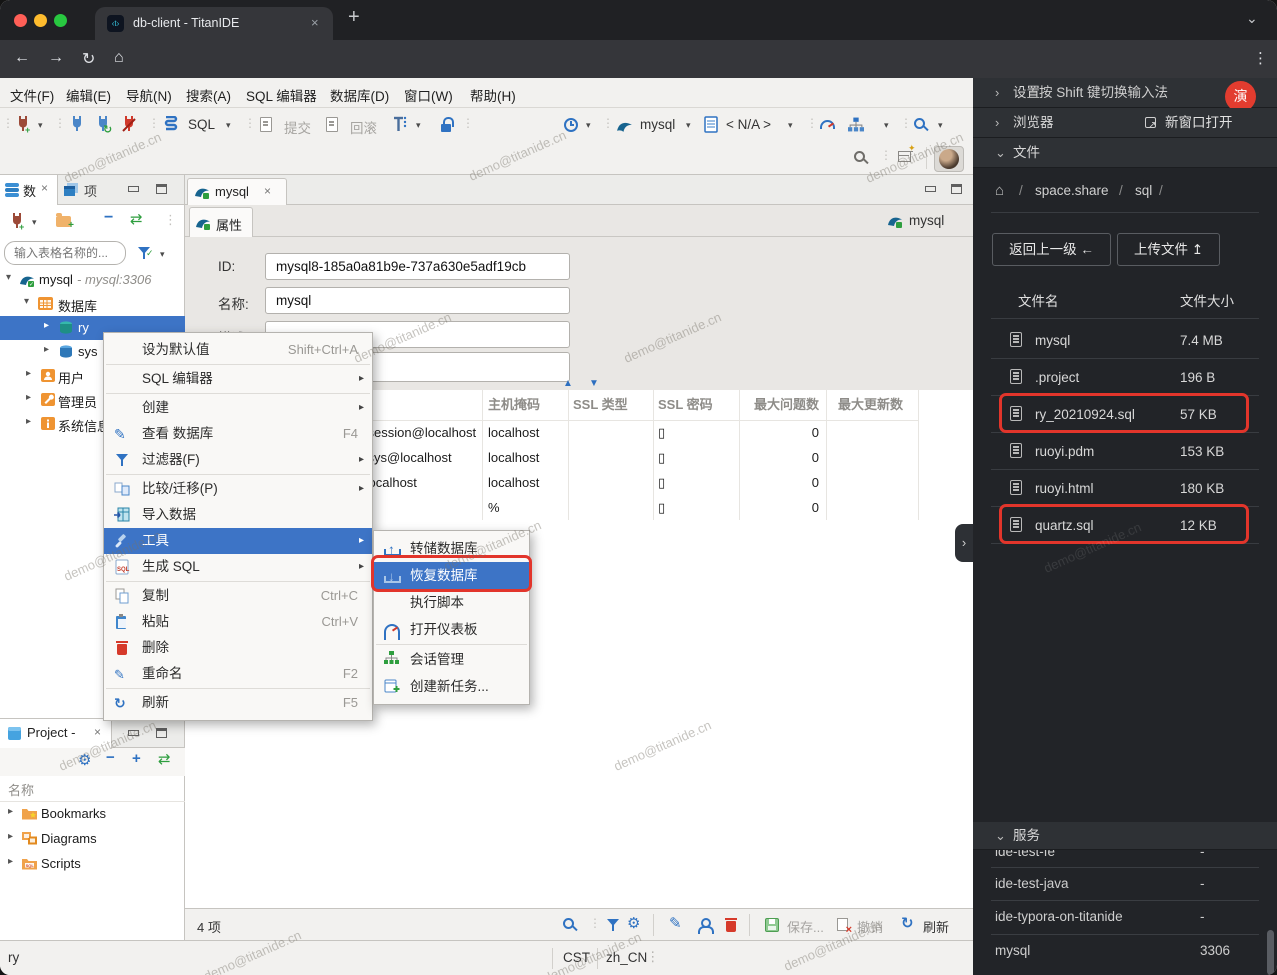 The image size is (1277, 975). What do you see at coordinates (201, 124) in the screenshot?
I see `sql-mode-button: SQL` at bounding box center [201, 124].